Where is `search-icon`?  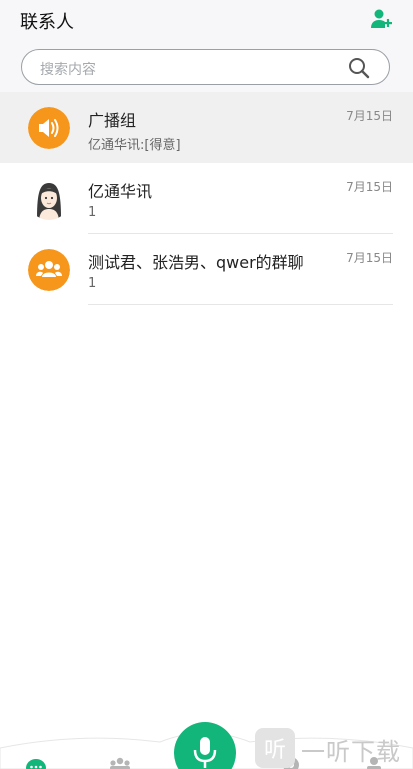 search-icon is located at coordinates (359, 68).